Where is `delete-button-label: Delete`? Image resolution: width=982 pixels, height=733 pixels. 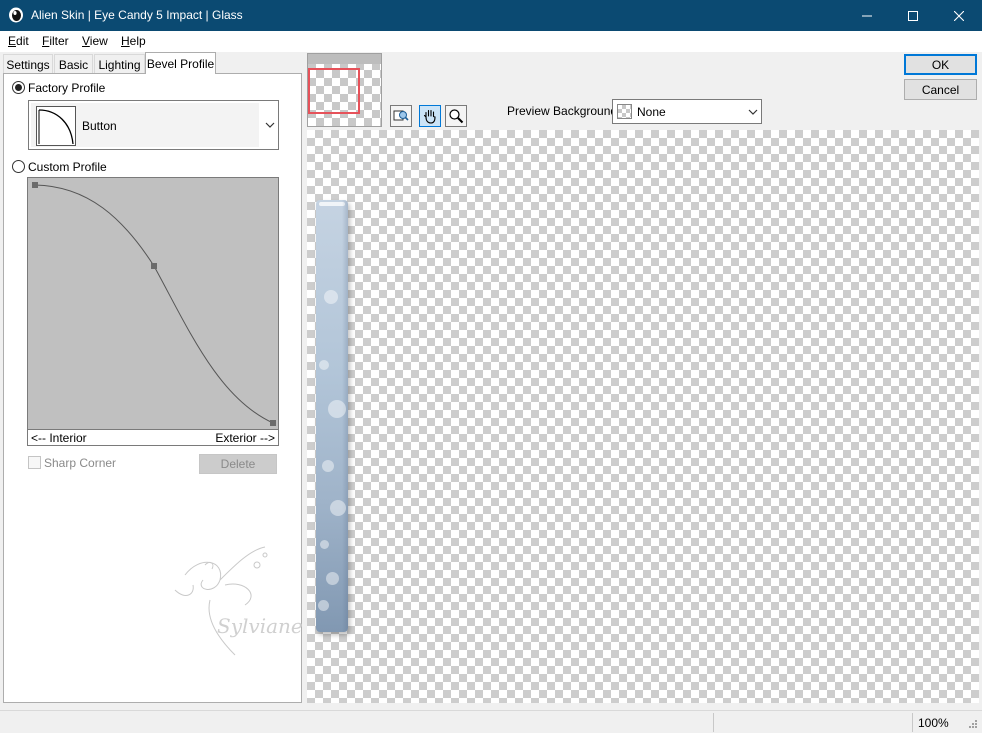
delete-button-label: Delete is located at coordinates (238, 464).